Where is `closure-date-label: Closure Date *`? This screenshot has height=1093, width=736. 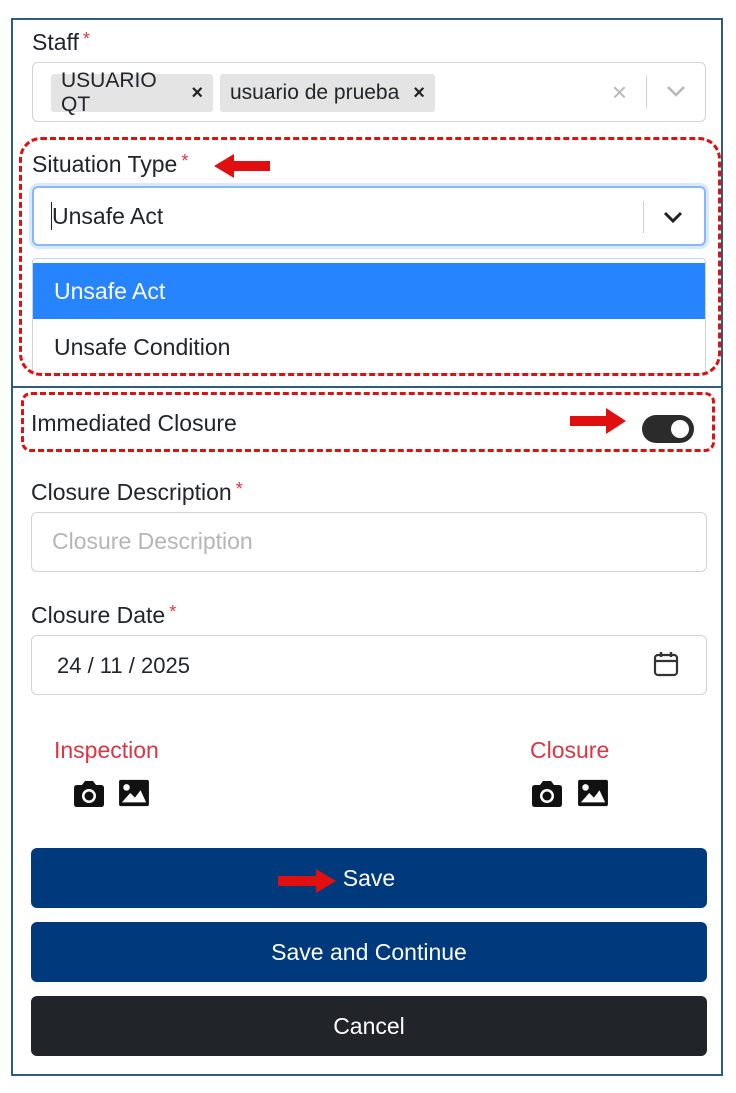
closure-date-label: Closure Date * is located at coordinates (104, 615).